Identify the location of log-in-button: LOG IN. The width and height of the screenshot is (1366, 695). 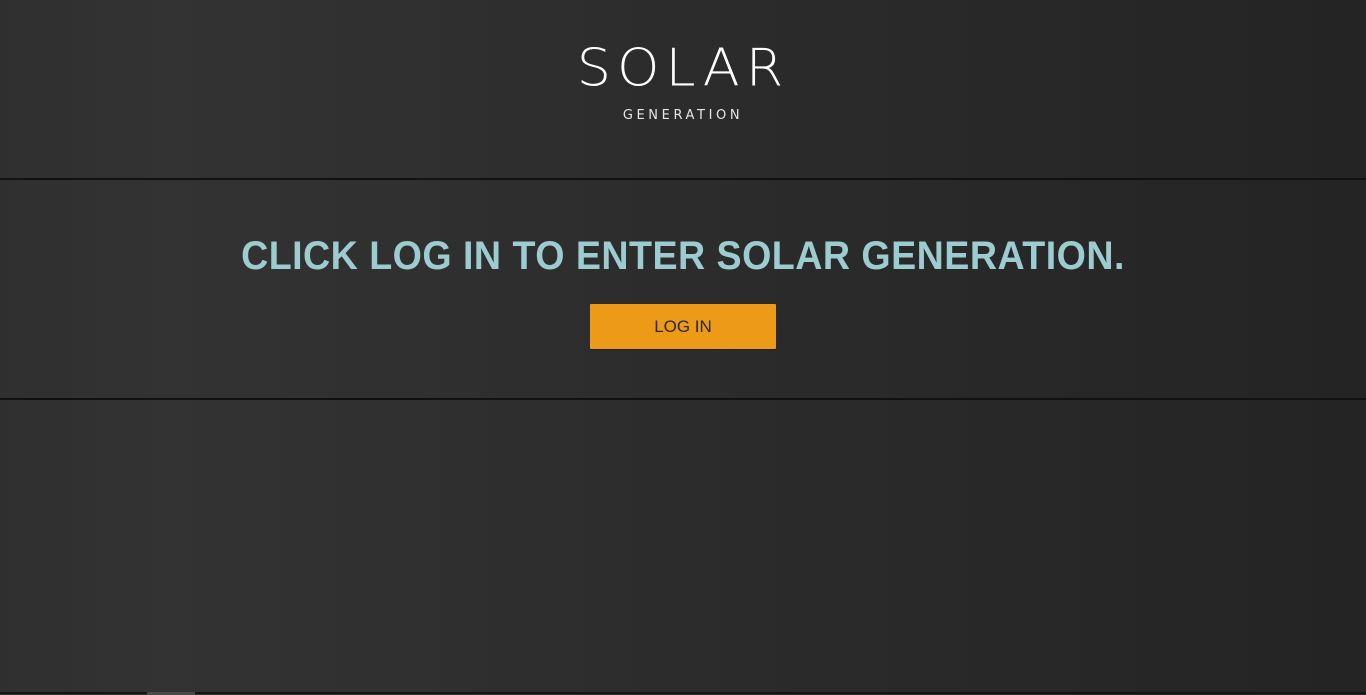
(683, 326).